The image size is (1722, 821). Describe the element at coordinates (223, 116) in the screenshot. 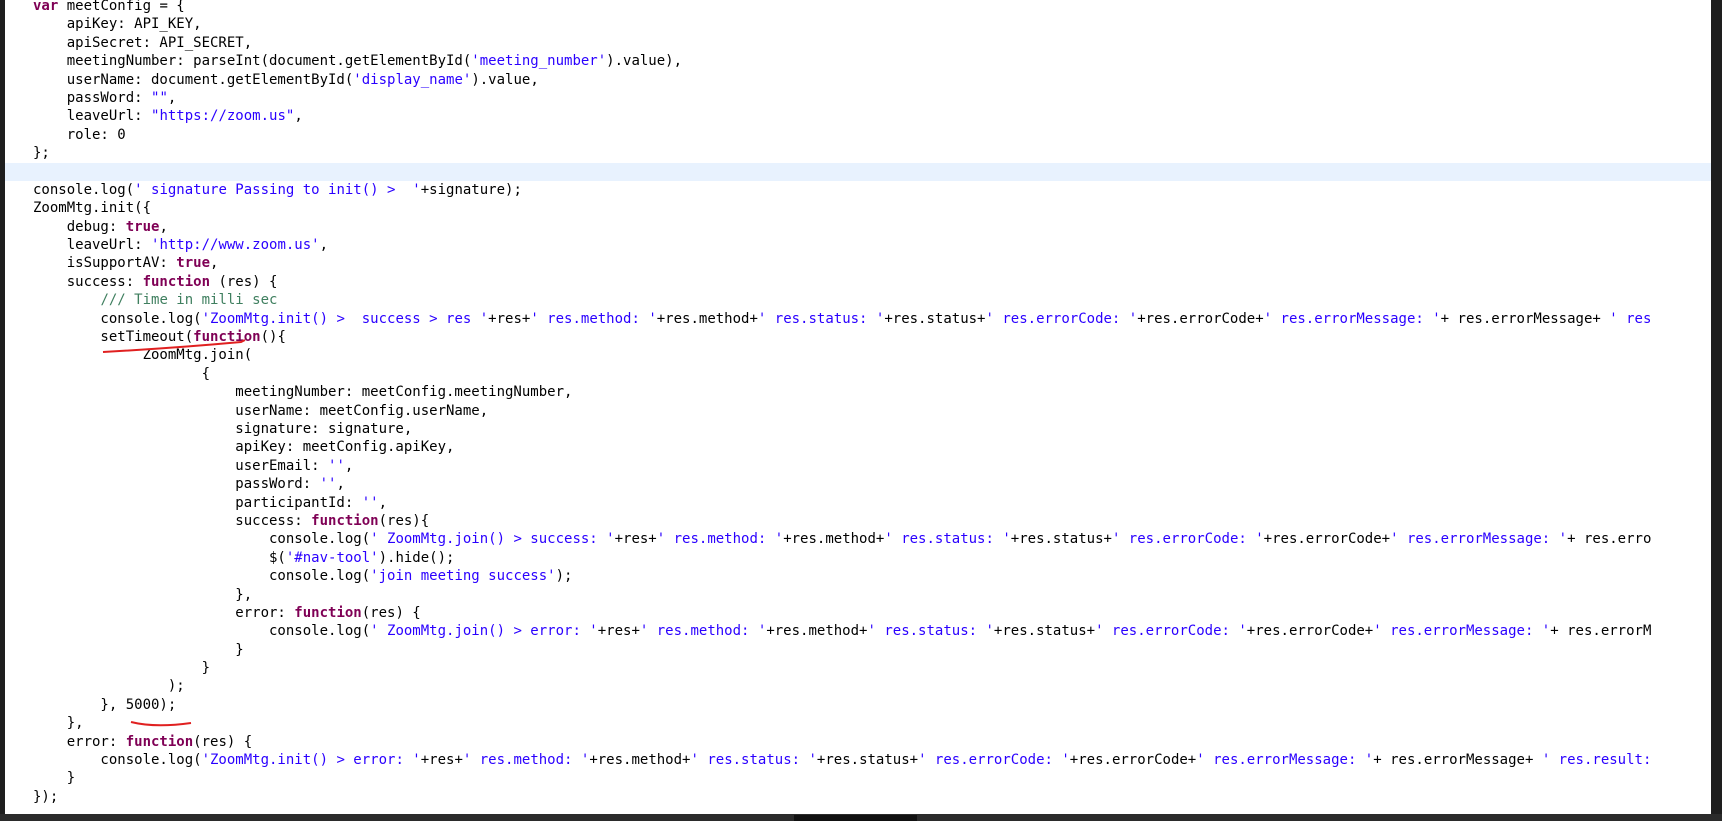

I see `string-token: "https://zoom.us"` at that location.